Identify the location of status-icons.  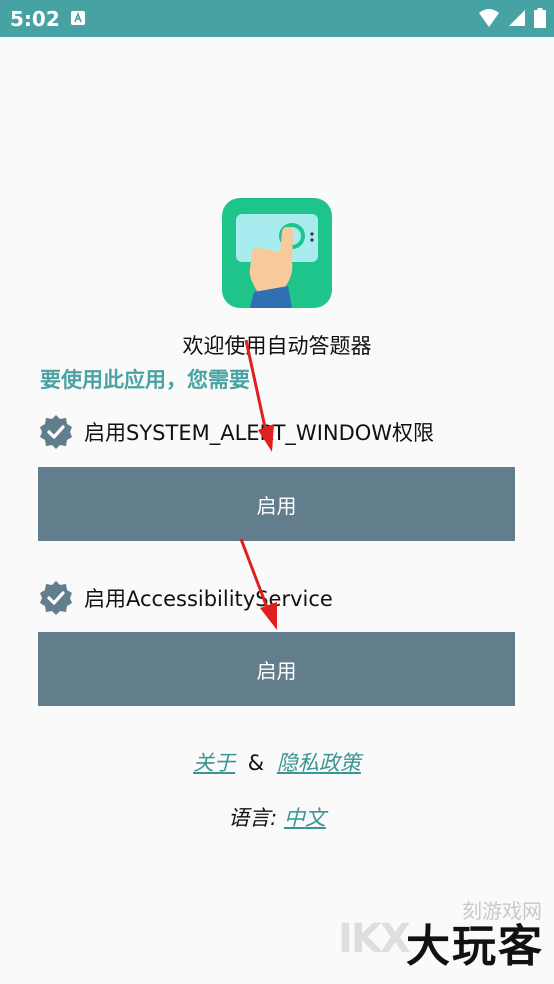
(512, 18).